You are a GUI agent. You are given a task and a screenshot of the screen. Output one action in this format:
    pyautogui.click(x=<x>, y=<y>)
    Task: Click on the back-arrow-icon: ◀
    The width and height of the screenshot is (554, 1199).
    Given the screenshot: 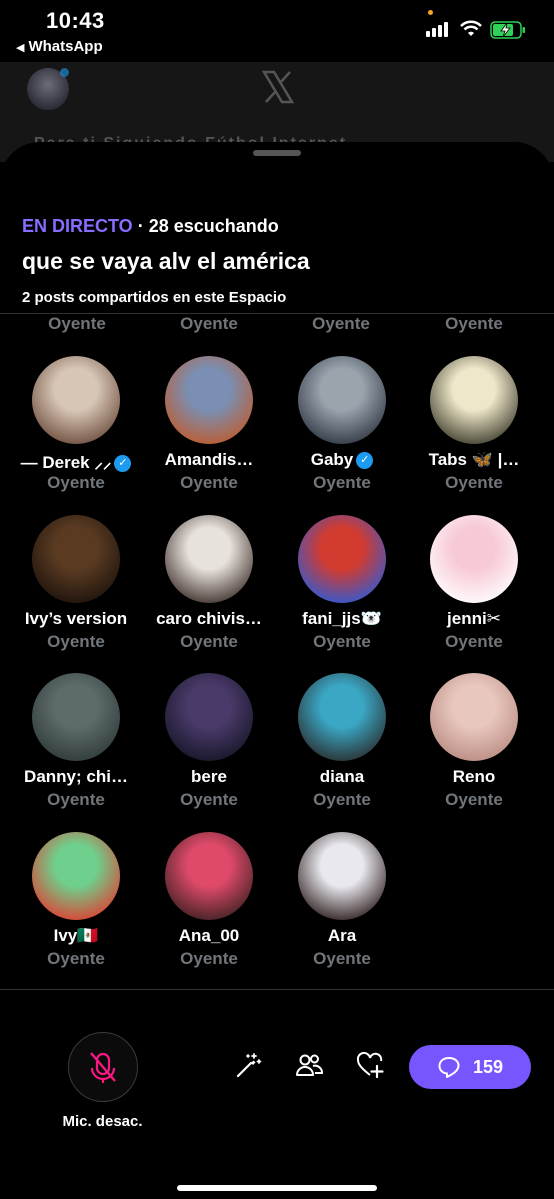 What is the action you would take?
    pyautogui.click(x=20, y=48)
    